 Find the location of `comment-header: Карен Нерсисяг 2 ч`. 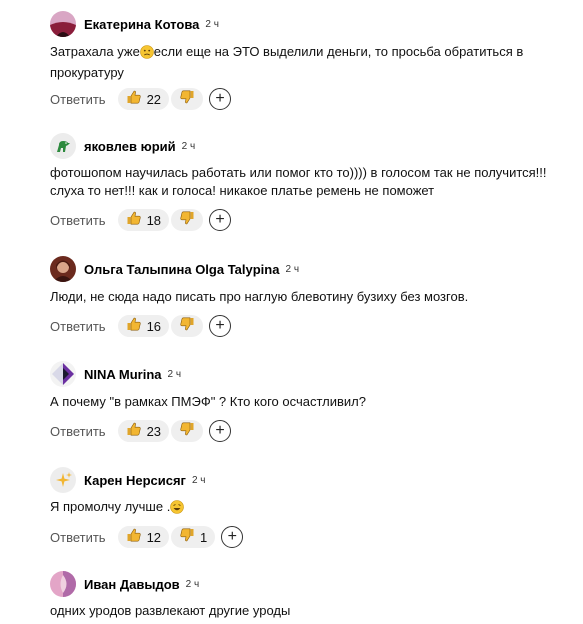

comment-header: Карен Нерсисяг 2 ч is located at coordinates (128, 480).